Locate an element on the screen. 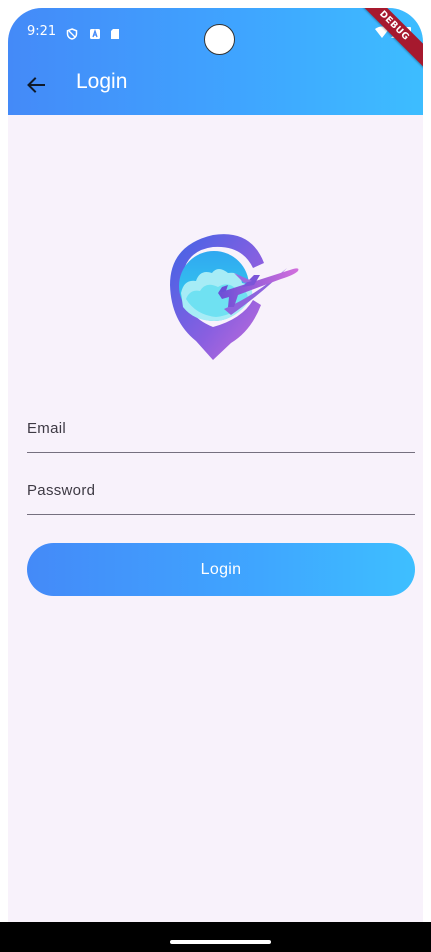 The height and width of the screenshot is (952, 431). a-box-icon is located at coordinates (95, 32).